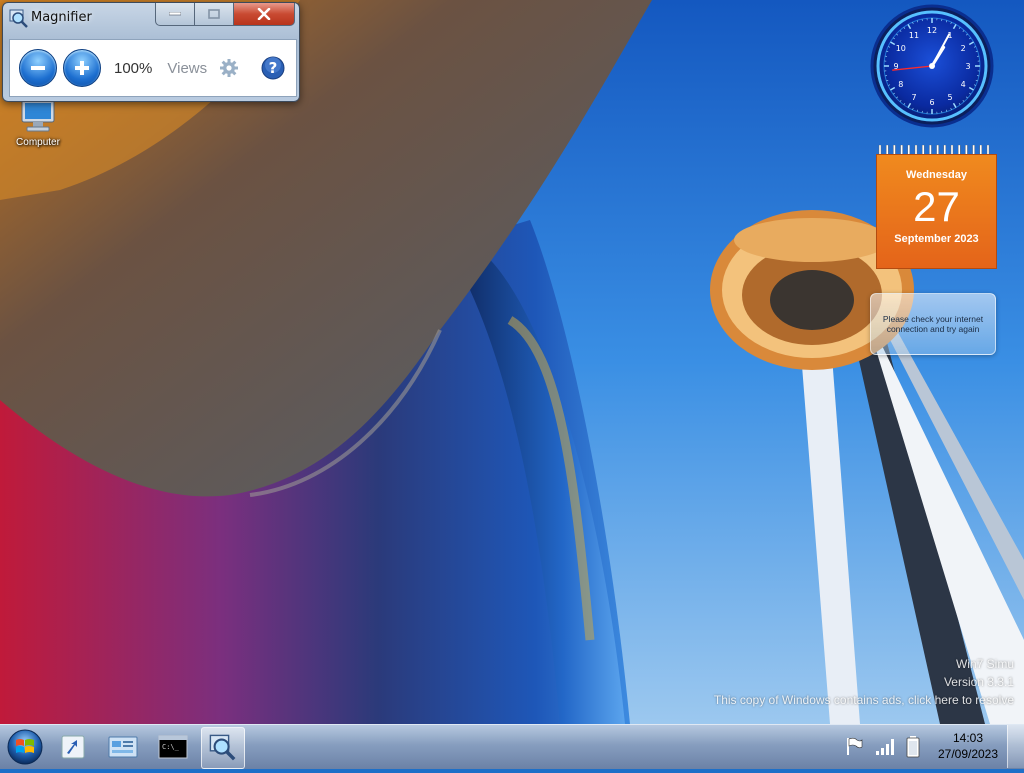 This screenshot has height=773, width=1024. I want to click on taskbar-clock: 14:03 27/09/2023, so click(968, 746).